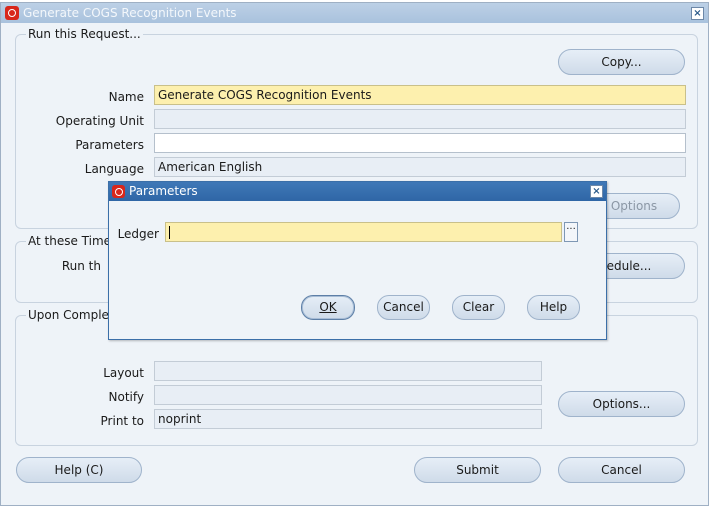 The width and height of the screenshot is (709, 507). What do you see at coordinates (123, 373) in the screenshot?
I see `layout-label: Layout` at bounding box center [123, 373].